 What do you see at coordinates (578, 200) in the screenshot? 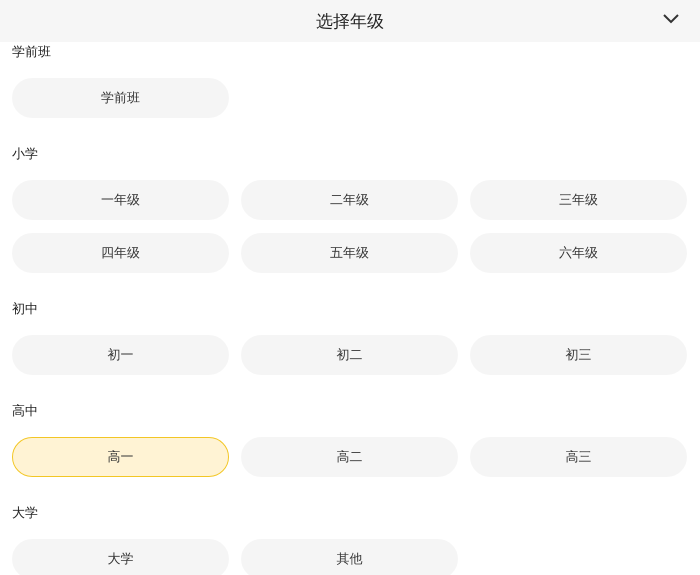
I see `grade-option: 三年级` at bounding box center [578, 200].